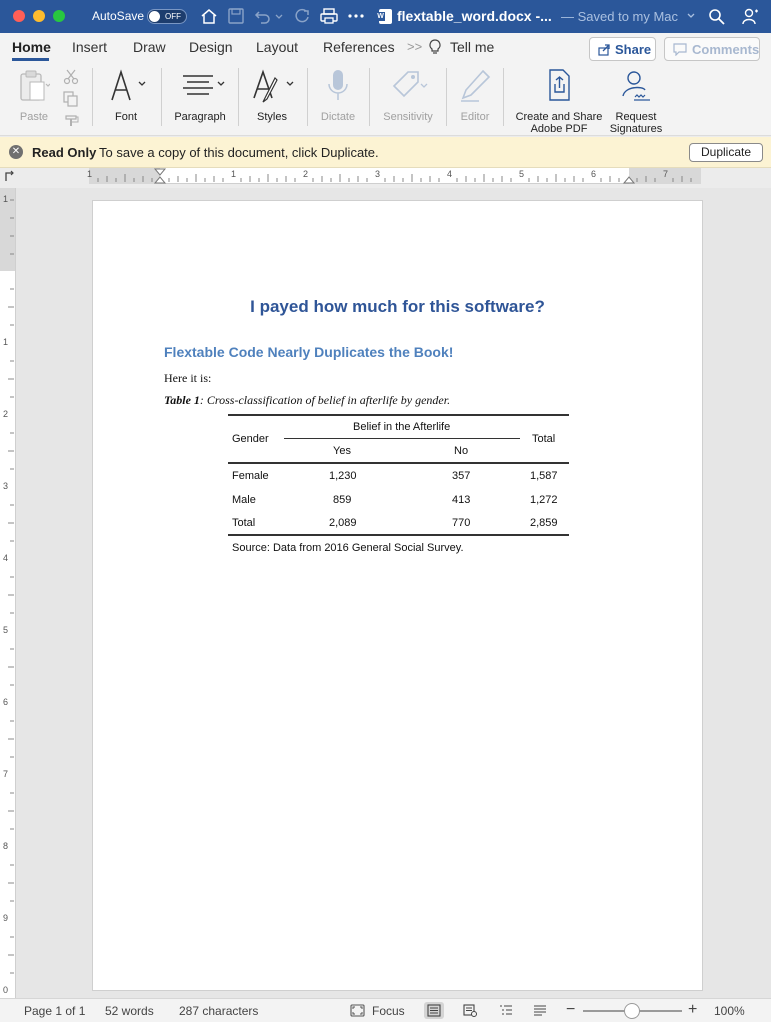 The image size is (771, 1022). What do you see at coordinates (540, 1010) in the screenshot?
I see `draft-view-button` at bounding box center [540, 1010].